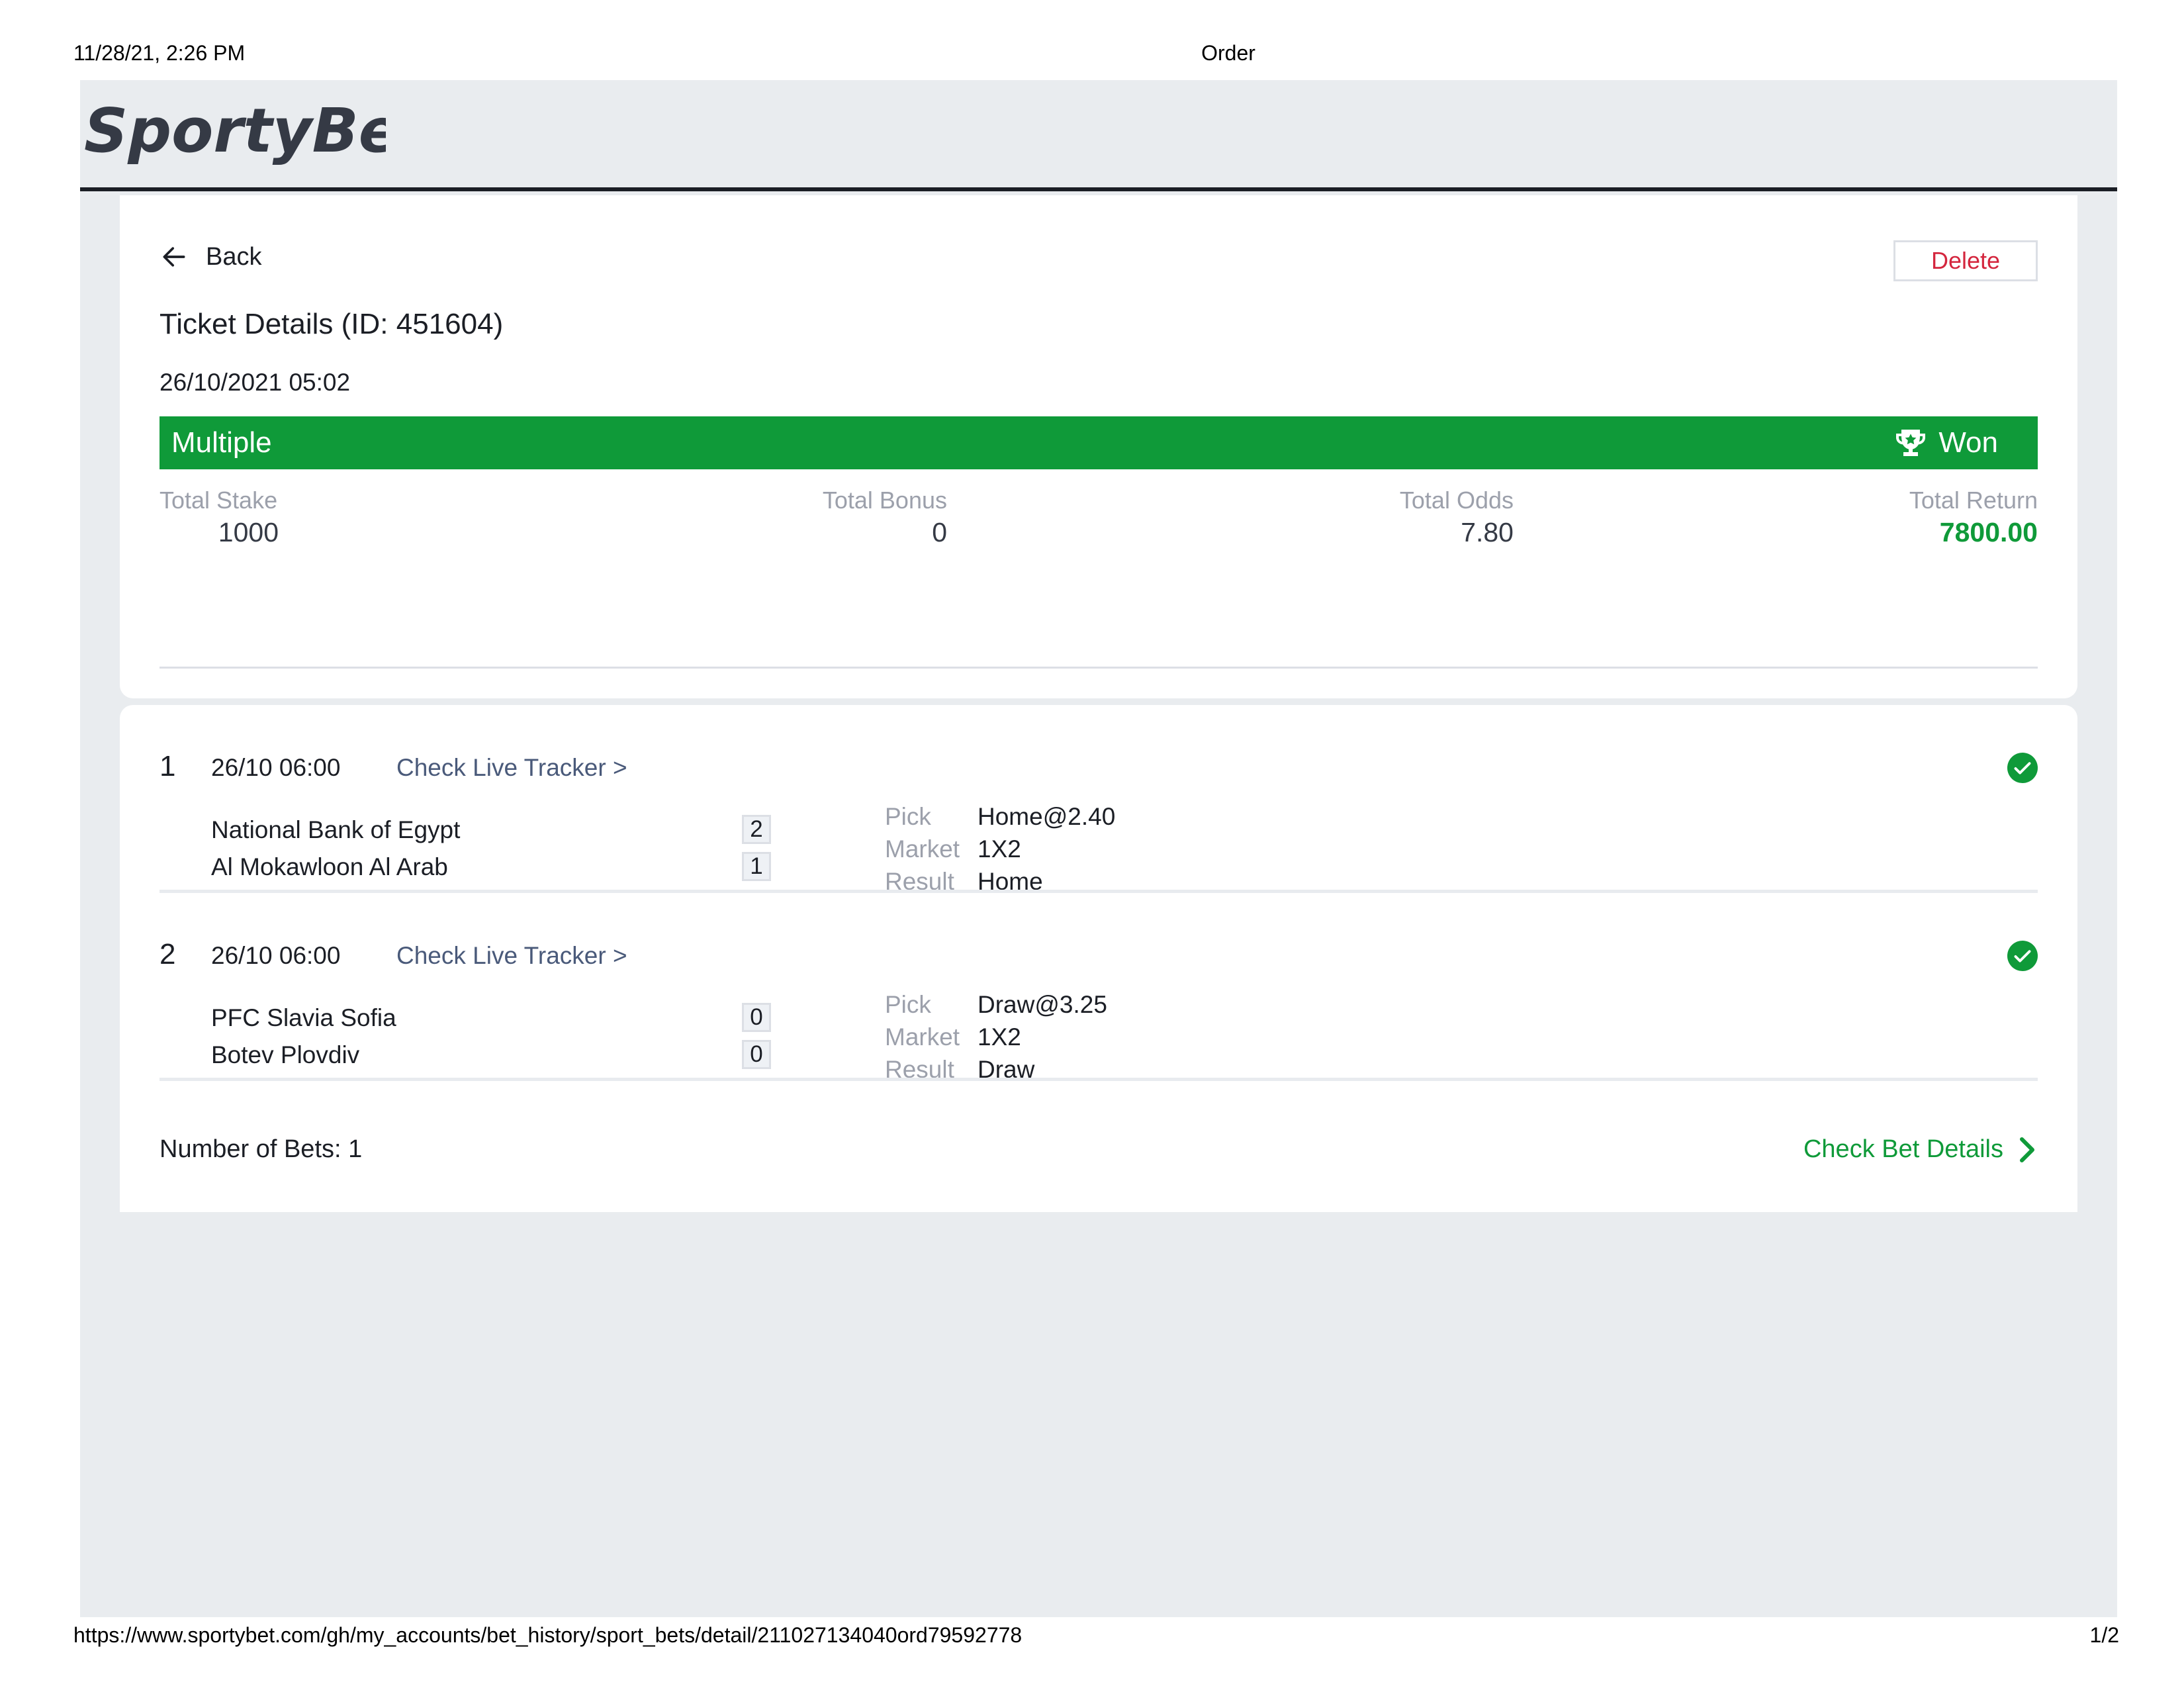 The height and width of the screenshot is (1688, 2184). Describe the element at coordinates (1965, 260) in the screenshot. I see `delete-button: Delete` at that location.